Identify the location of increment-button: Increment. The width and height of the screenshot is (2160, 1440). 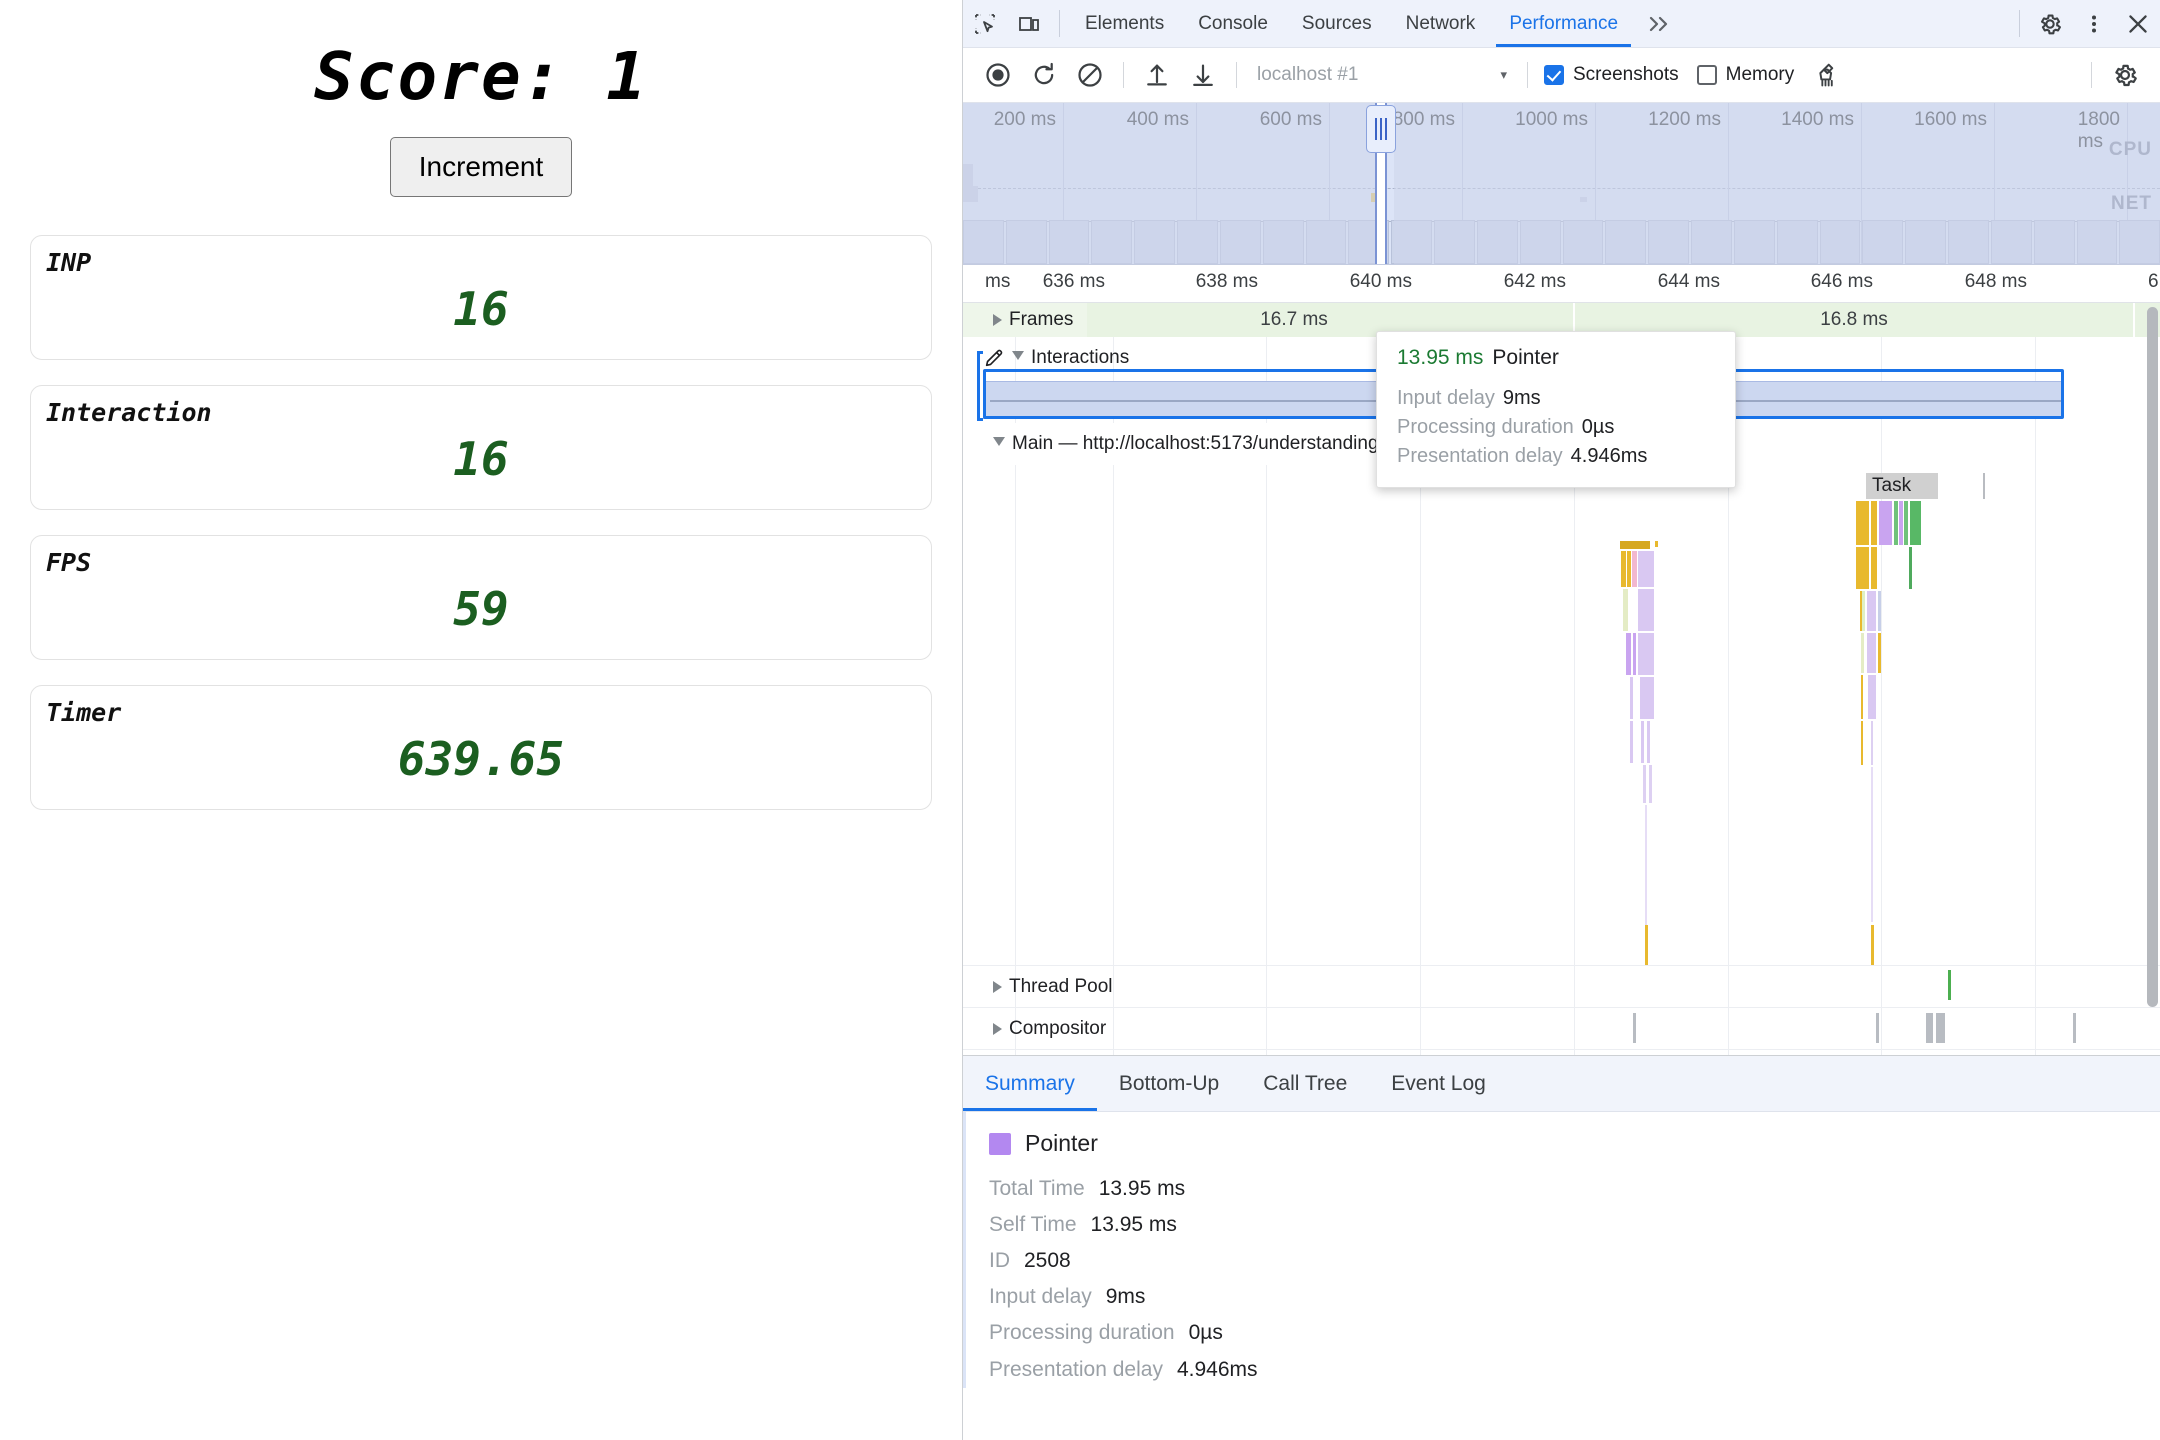
(481, 167).